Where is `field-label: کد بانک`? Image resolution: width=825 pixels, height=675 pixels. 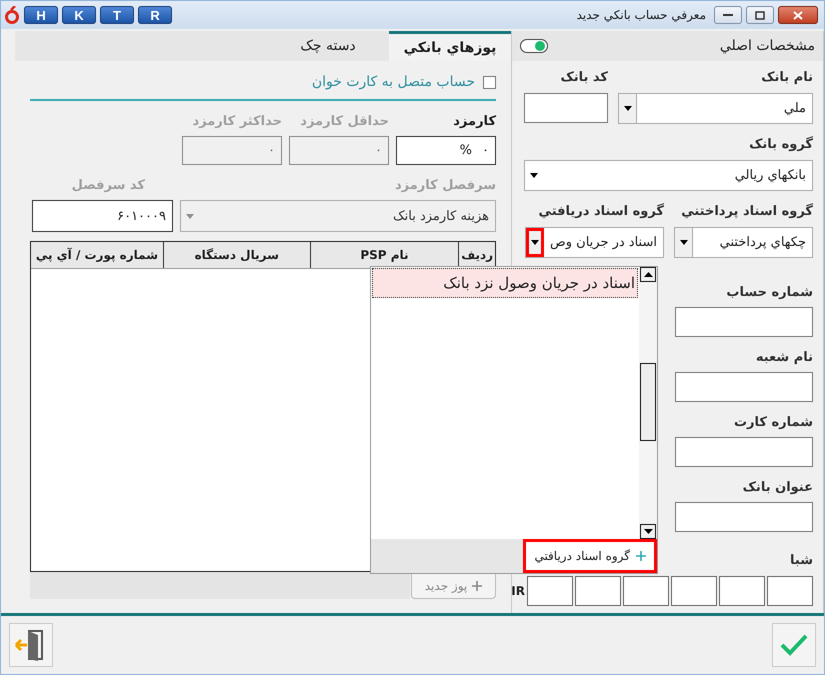 field-label: کد بانک is located at coordinates (584, 78).